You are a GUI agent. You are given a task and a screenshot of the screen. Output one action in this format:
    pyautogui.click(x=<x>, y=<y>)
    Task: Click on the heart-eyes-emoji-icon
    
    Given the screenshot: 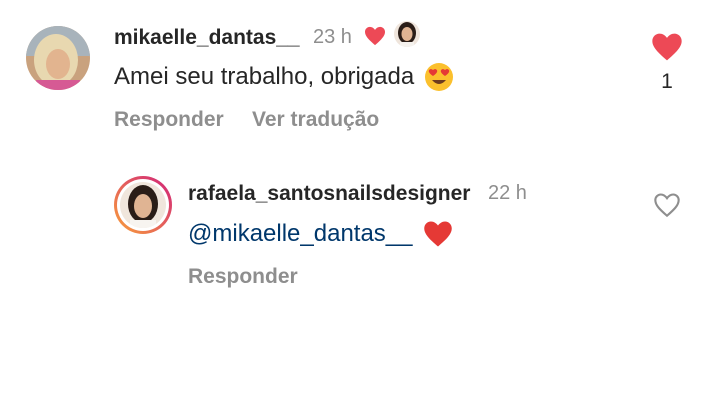 What is the action you would take?
    pyautogui.click(x=439, y=77)
    